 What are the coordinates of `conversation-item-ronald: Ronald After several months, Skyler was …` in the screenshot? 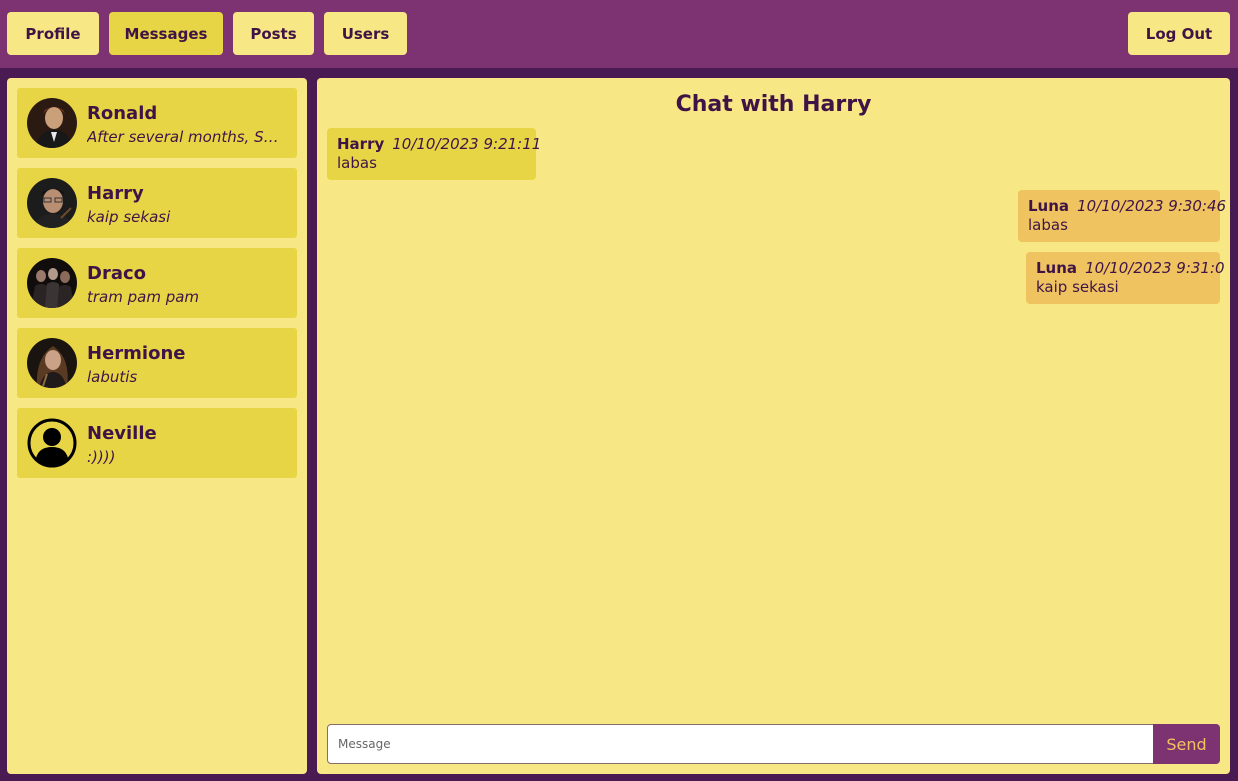 It's located at (157, 123).